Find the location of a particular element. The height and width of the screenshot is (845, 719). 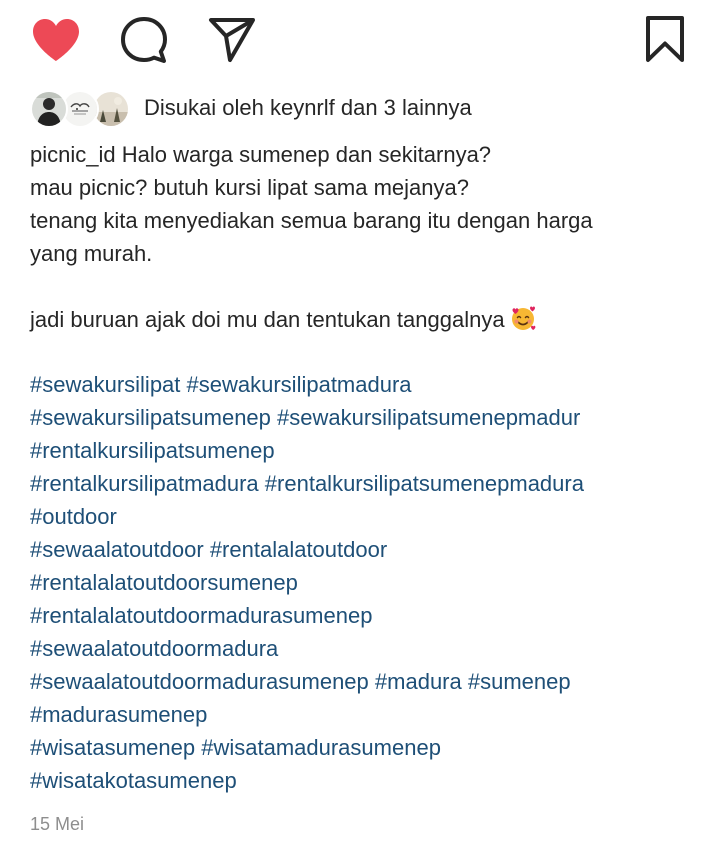

hashtag-line: #sewakursilipat #sewakursilipatmadura is located at coordinates (370, 384).